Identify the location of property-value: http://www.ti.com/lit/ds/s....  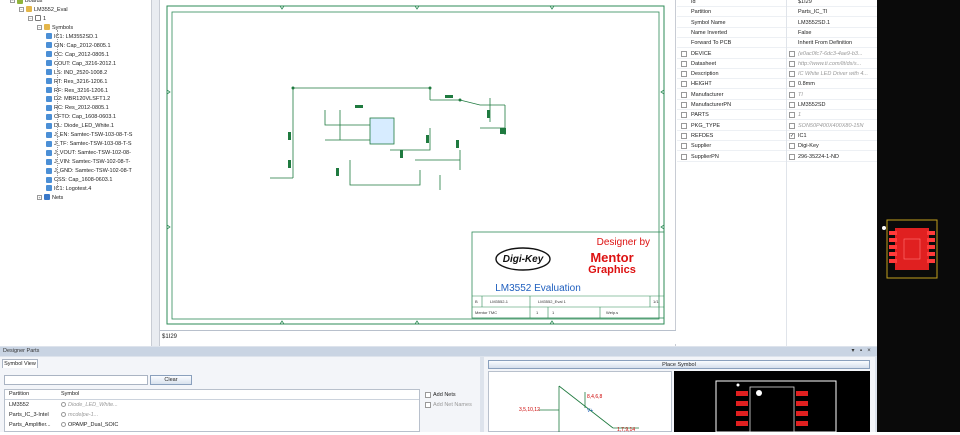
(829, 64).